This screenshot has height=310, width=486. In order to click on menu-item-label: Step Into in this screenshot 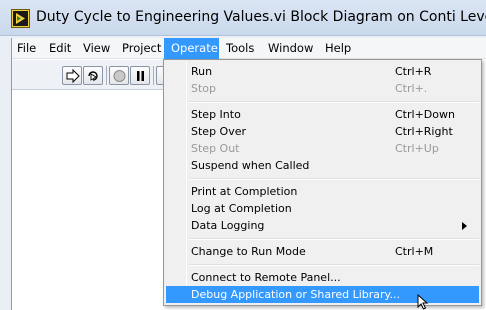, I will do `click(216, 114)`.